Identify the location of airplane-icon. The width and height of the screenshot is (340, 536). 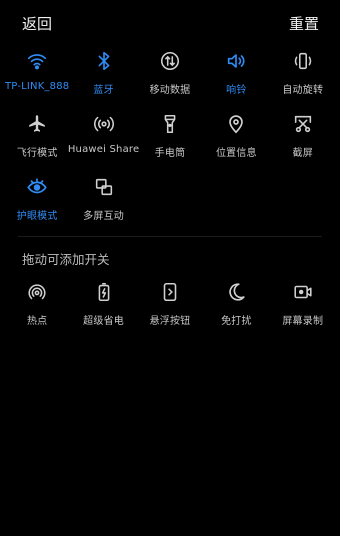
(37, 124).